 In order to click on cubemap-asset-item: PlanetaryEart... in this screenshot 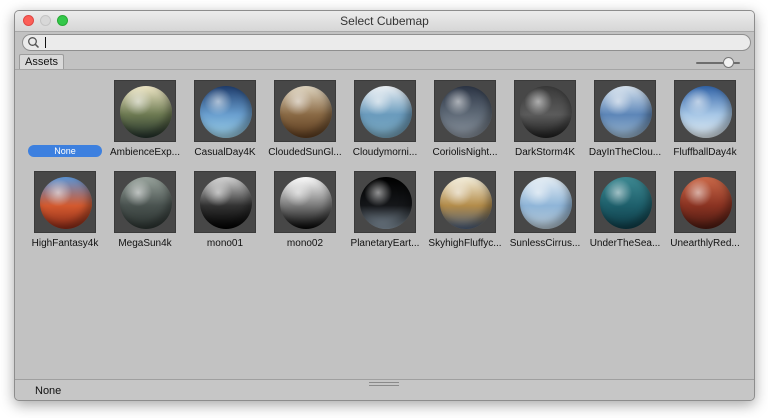, I will do `click(385, 211)`.